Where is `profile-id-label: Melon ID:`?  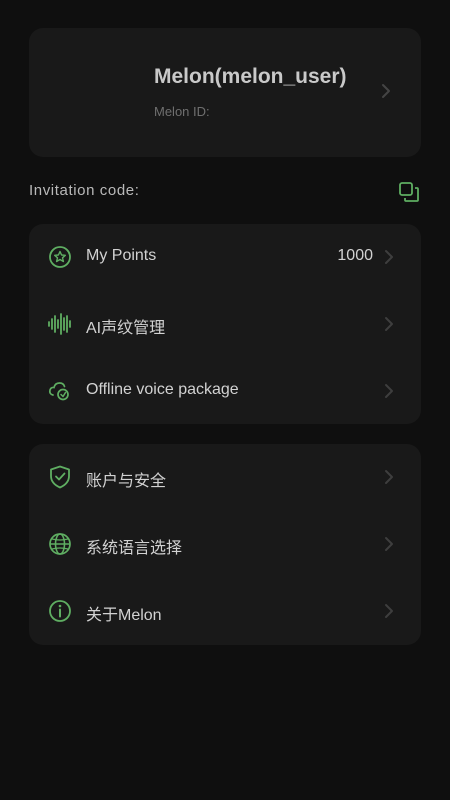 profile-id-label: Melon ID: is located at coordinates (182, 111).